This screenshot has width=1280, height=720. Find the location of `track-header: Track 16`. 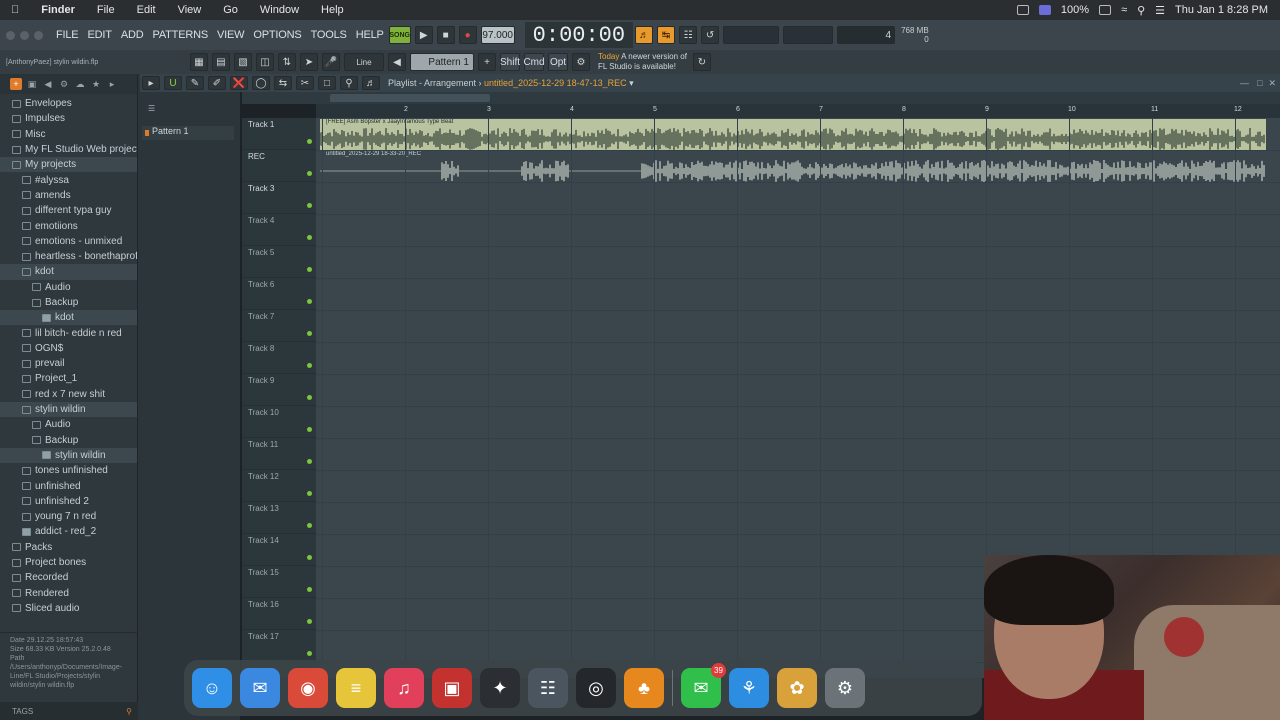

track-header: Track 16 is located at coordinates (279, 614).